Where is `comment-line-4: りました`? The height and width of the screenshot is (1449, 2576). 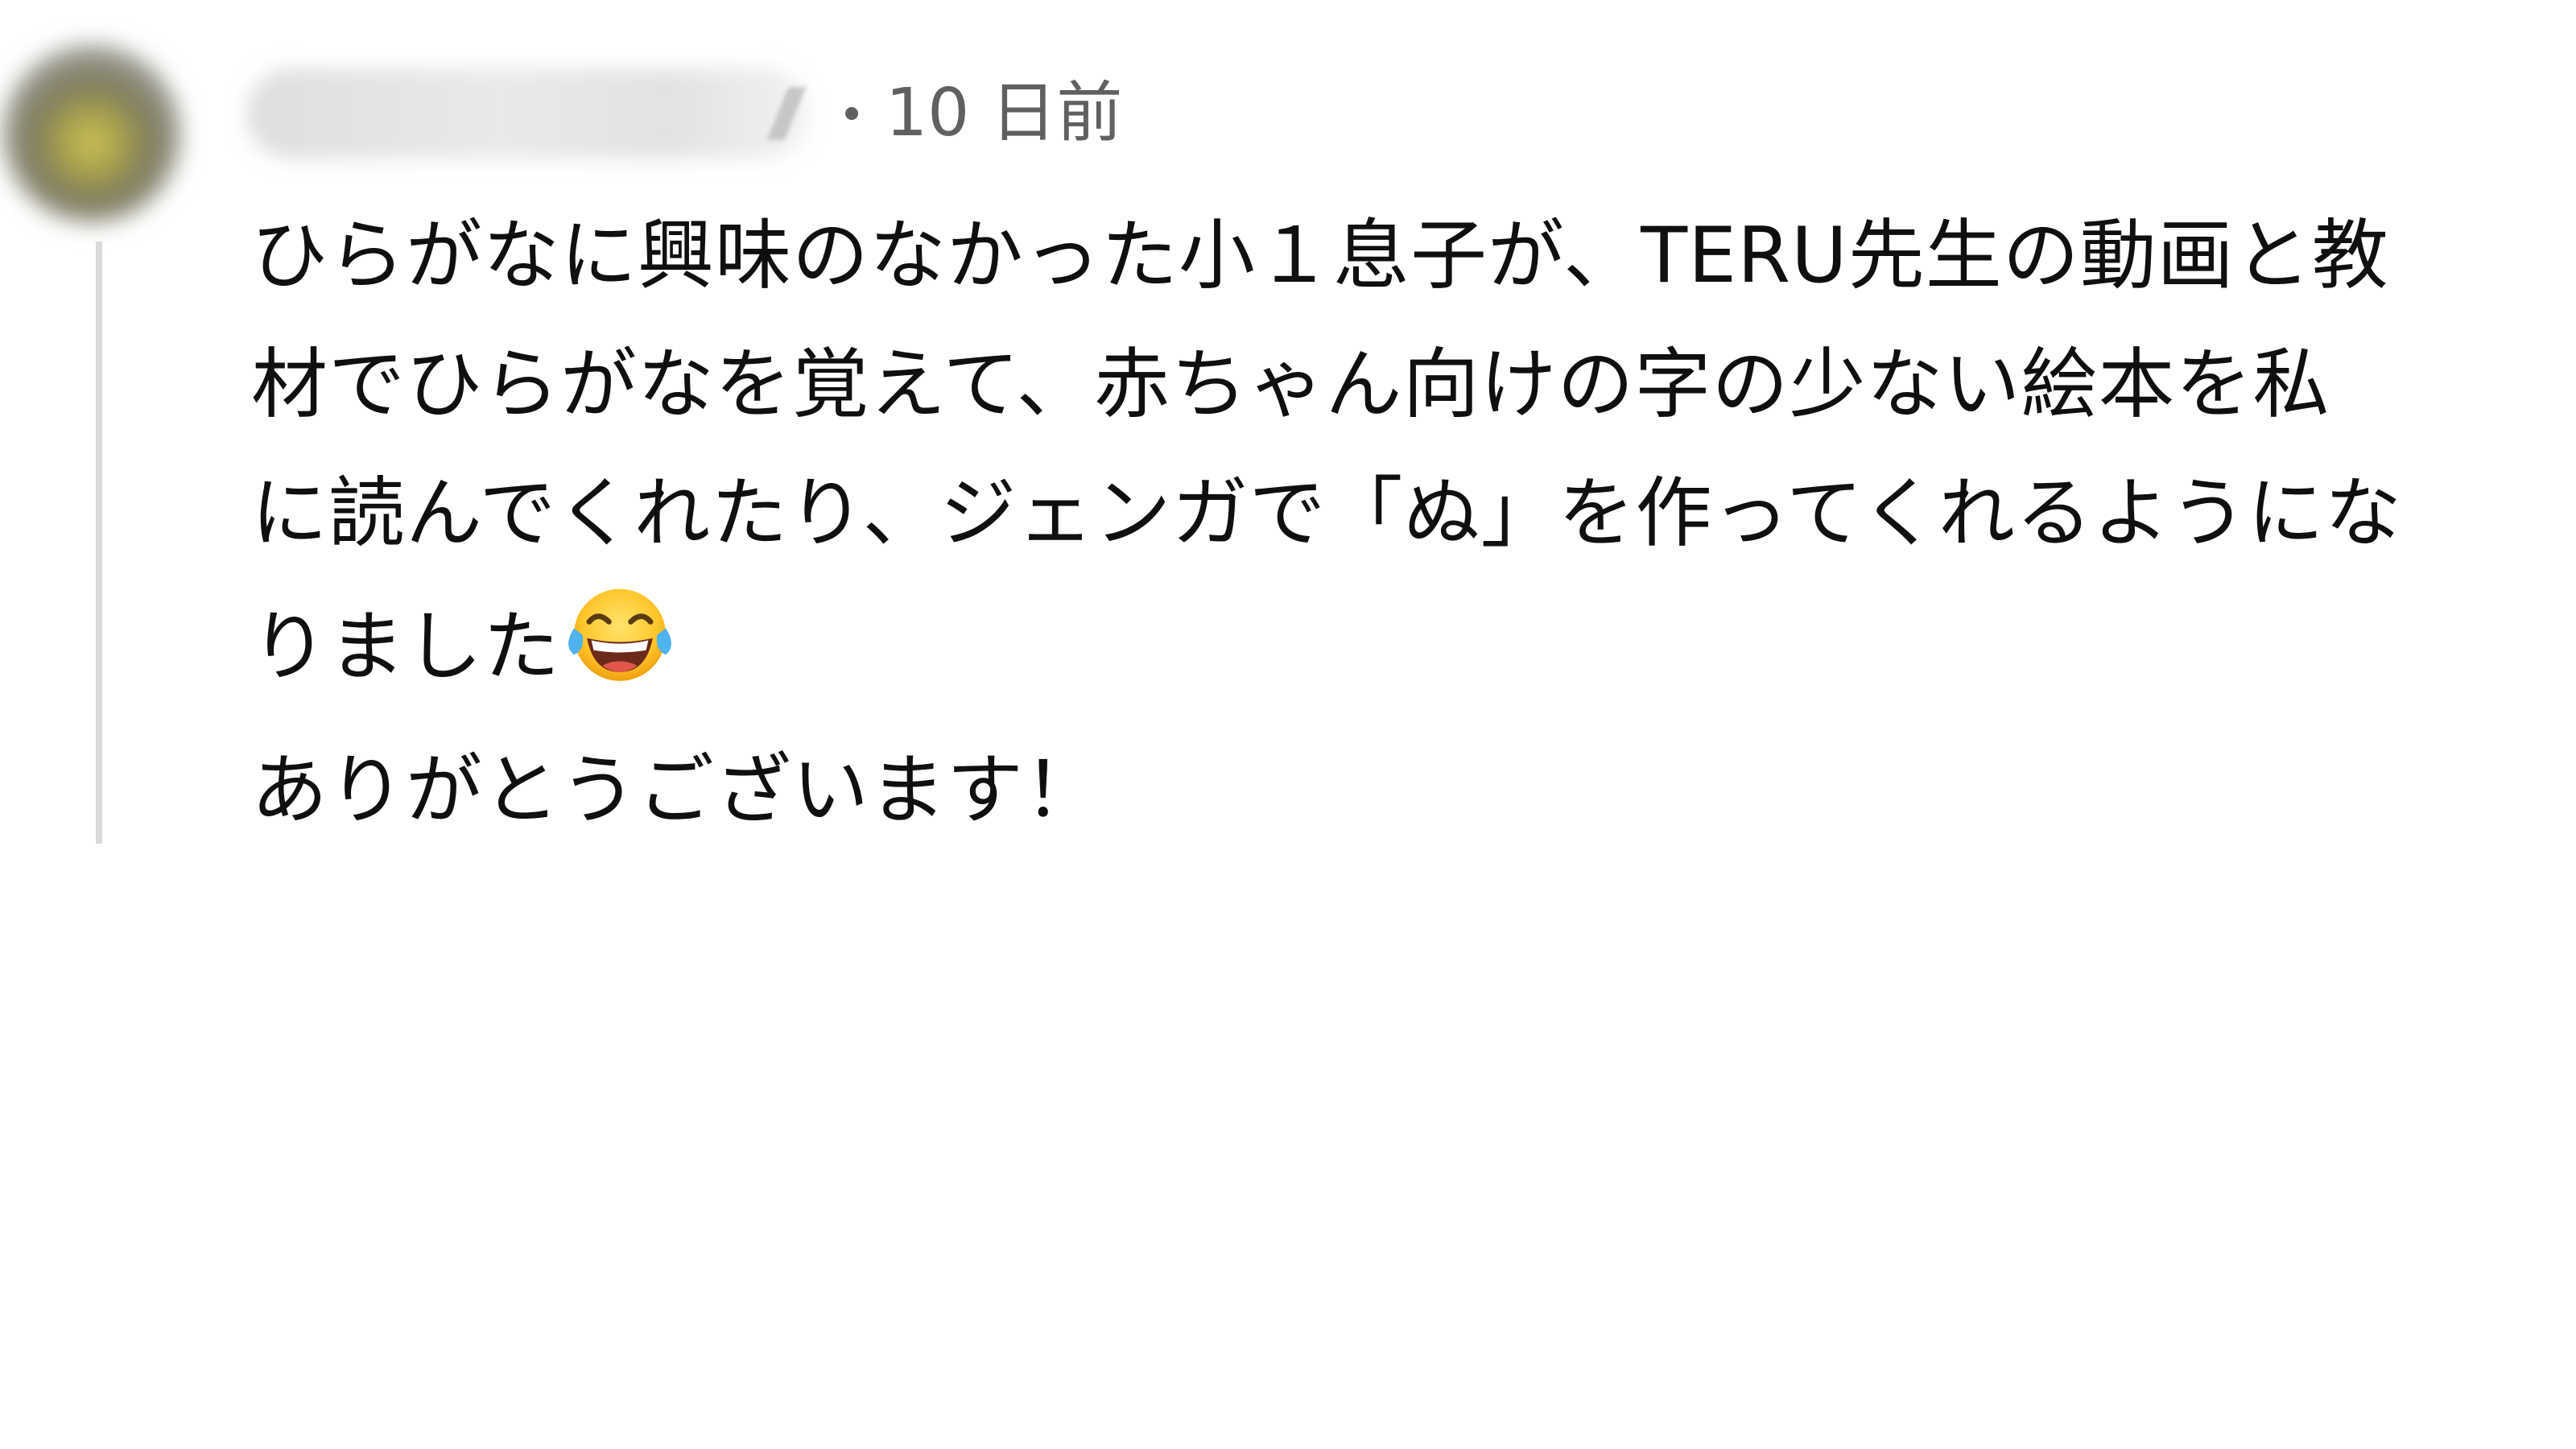 comment-line-4: りました is located at coordinates (1410, 652).